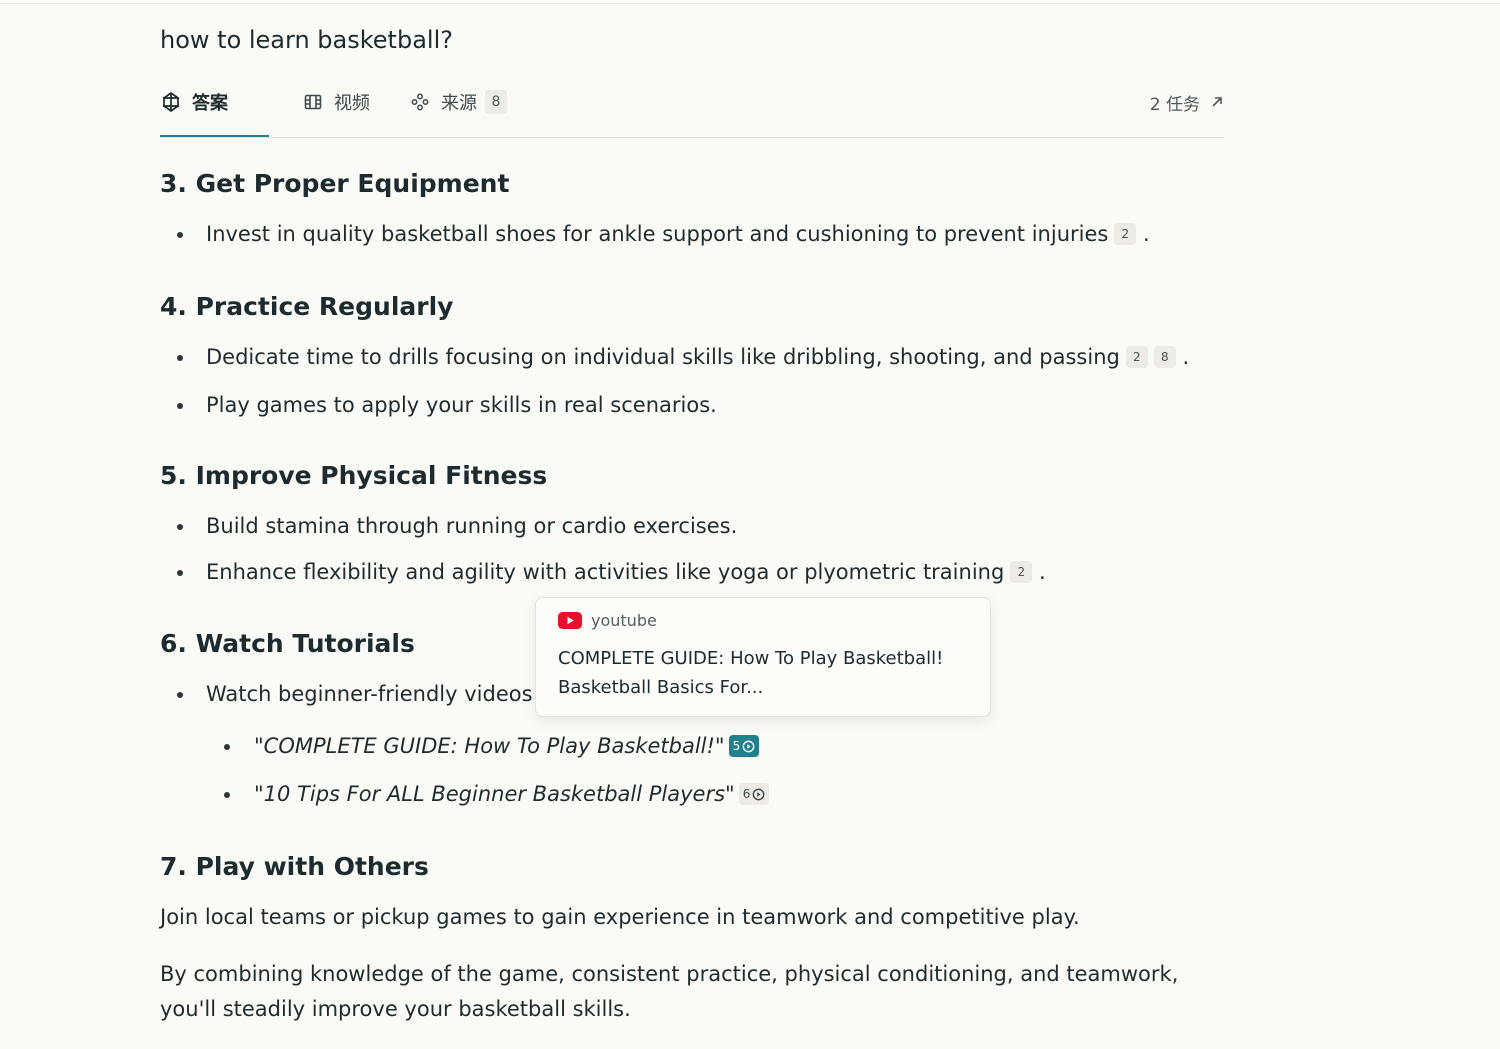 This screenshot has height=1049, width=1500. What do you see at coordinates (624, 620) in the screenshot?
I see `popup-source-name: youtube` at bounding box center [624, 620].